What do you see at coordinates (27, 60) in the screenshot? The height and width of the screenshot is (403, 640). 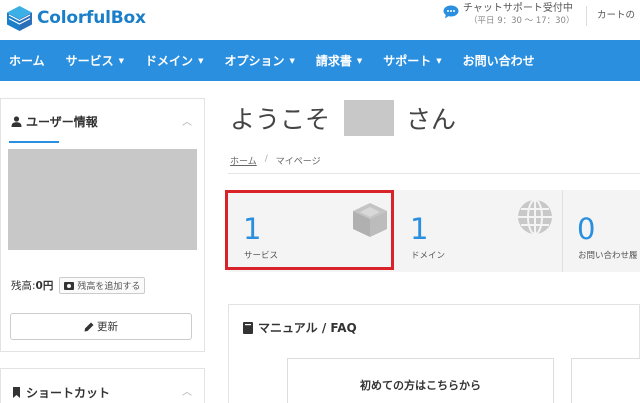 I see `nav-item-home: ホーム` at bounding box center [27, 60].